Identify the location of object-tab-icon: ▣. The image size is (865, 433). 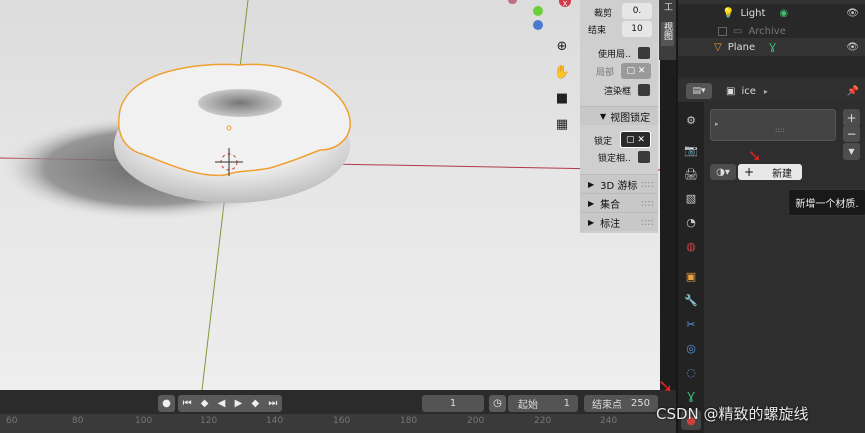
(691, 276).